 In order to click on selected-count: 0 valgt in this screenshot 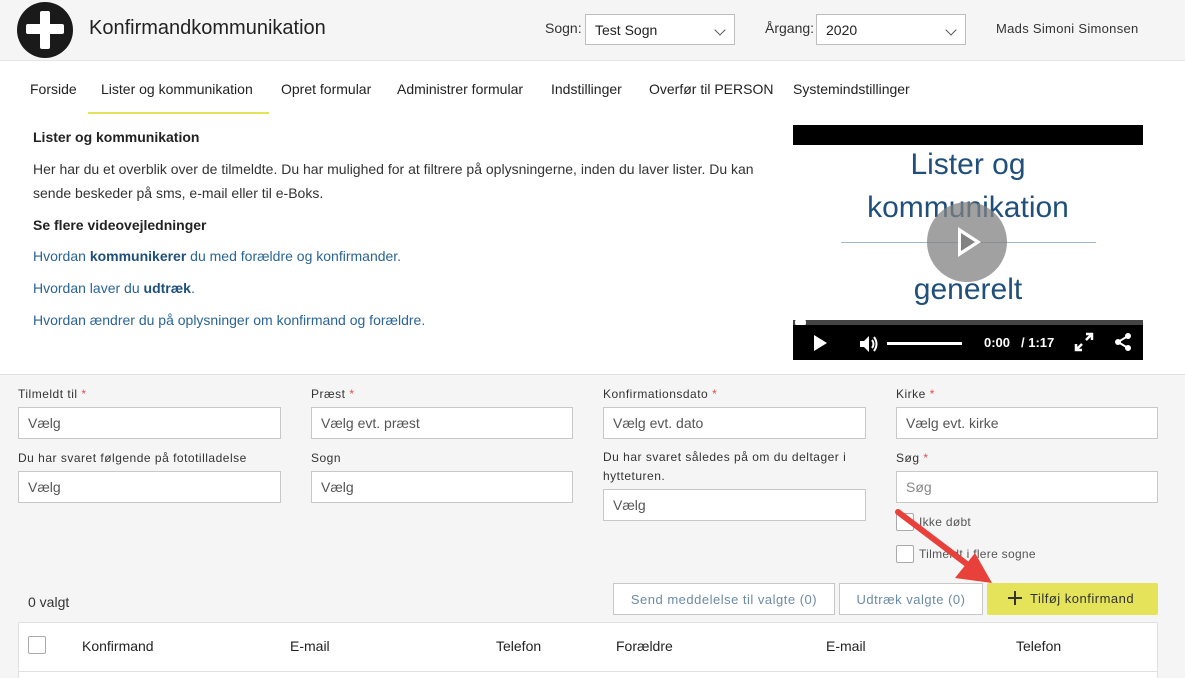, I will do `click(49, 602)`.